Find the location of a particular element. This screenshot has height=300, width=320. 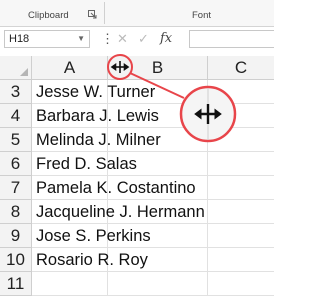

column-header-b: B is located at coordinates (158, 68).